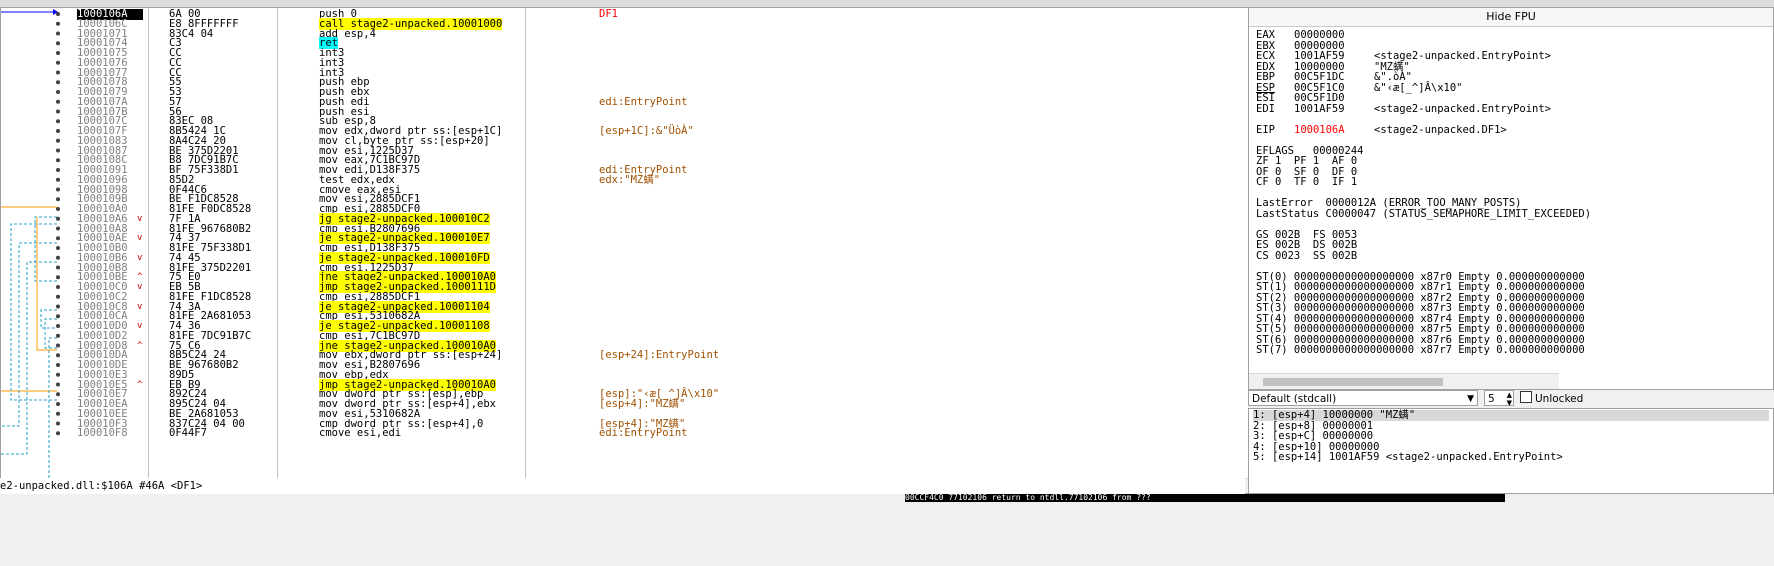 The width and height of the screenshot is (1774, 566). What do you see at coordinates (1306, 161) in the screenshot?
I see `flags-line: ZF 1 PF 1 AF 0` at bounding box center [1306, 161].